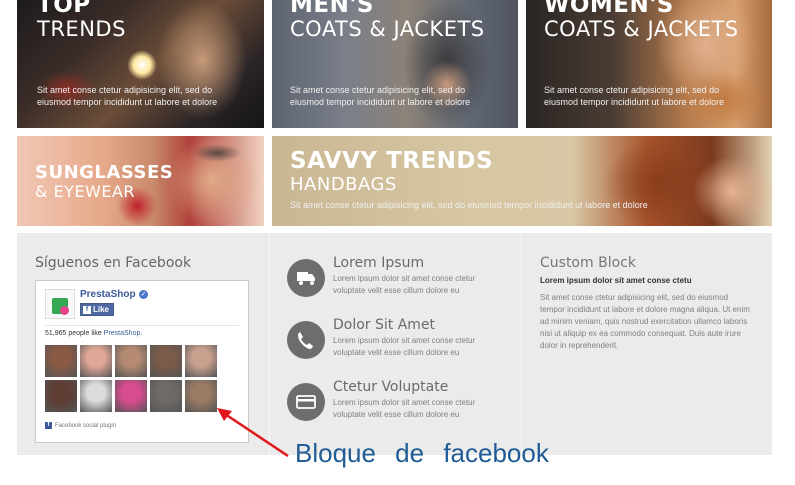 The width and height of the screenshot is (795, 485). What do you see at coordinates (422, 453) in the screenshot?
I see `annotation-label: Bloque de facebook` at bounding box center [422, 453].